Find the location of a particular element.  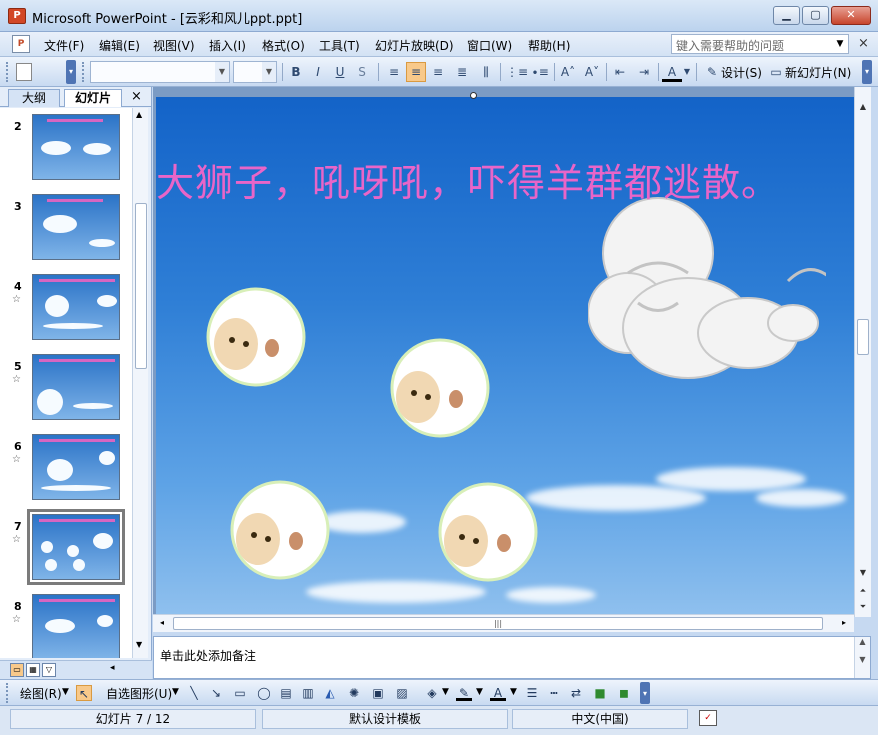

decrease-font-icon: A˅ is located at coordinates (592, 72).